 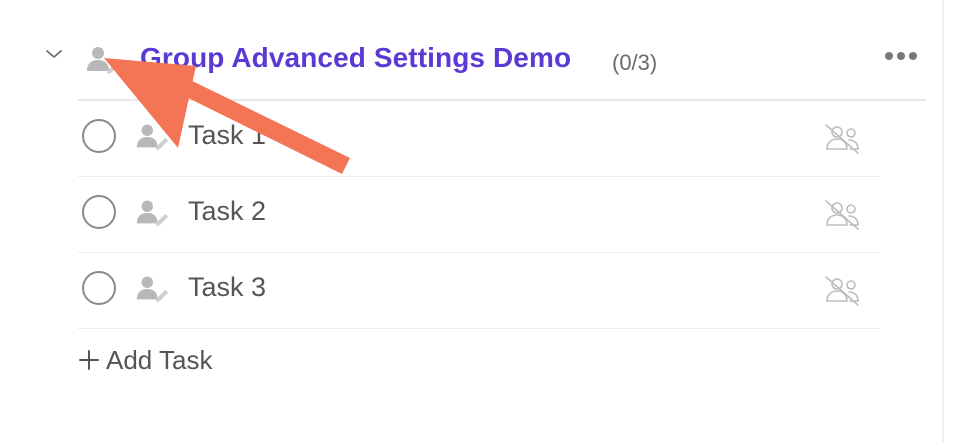 What do you see at coordinates (54, 54) in the screenshot?
I see `chevron-down-icon` at bounding box center [54, 54].